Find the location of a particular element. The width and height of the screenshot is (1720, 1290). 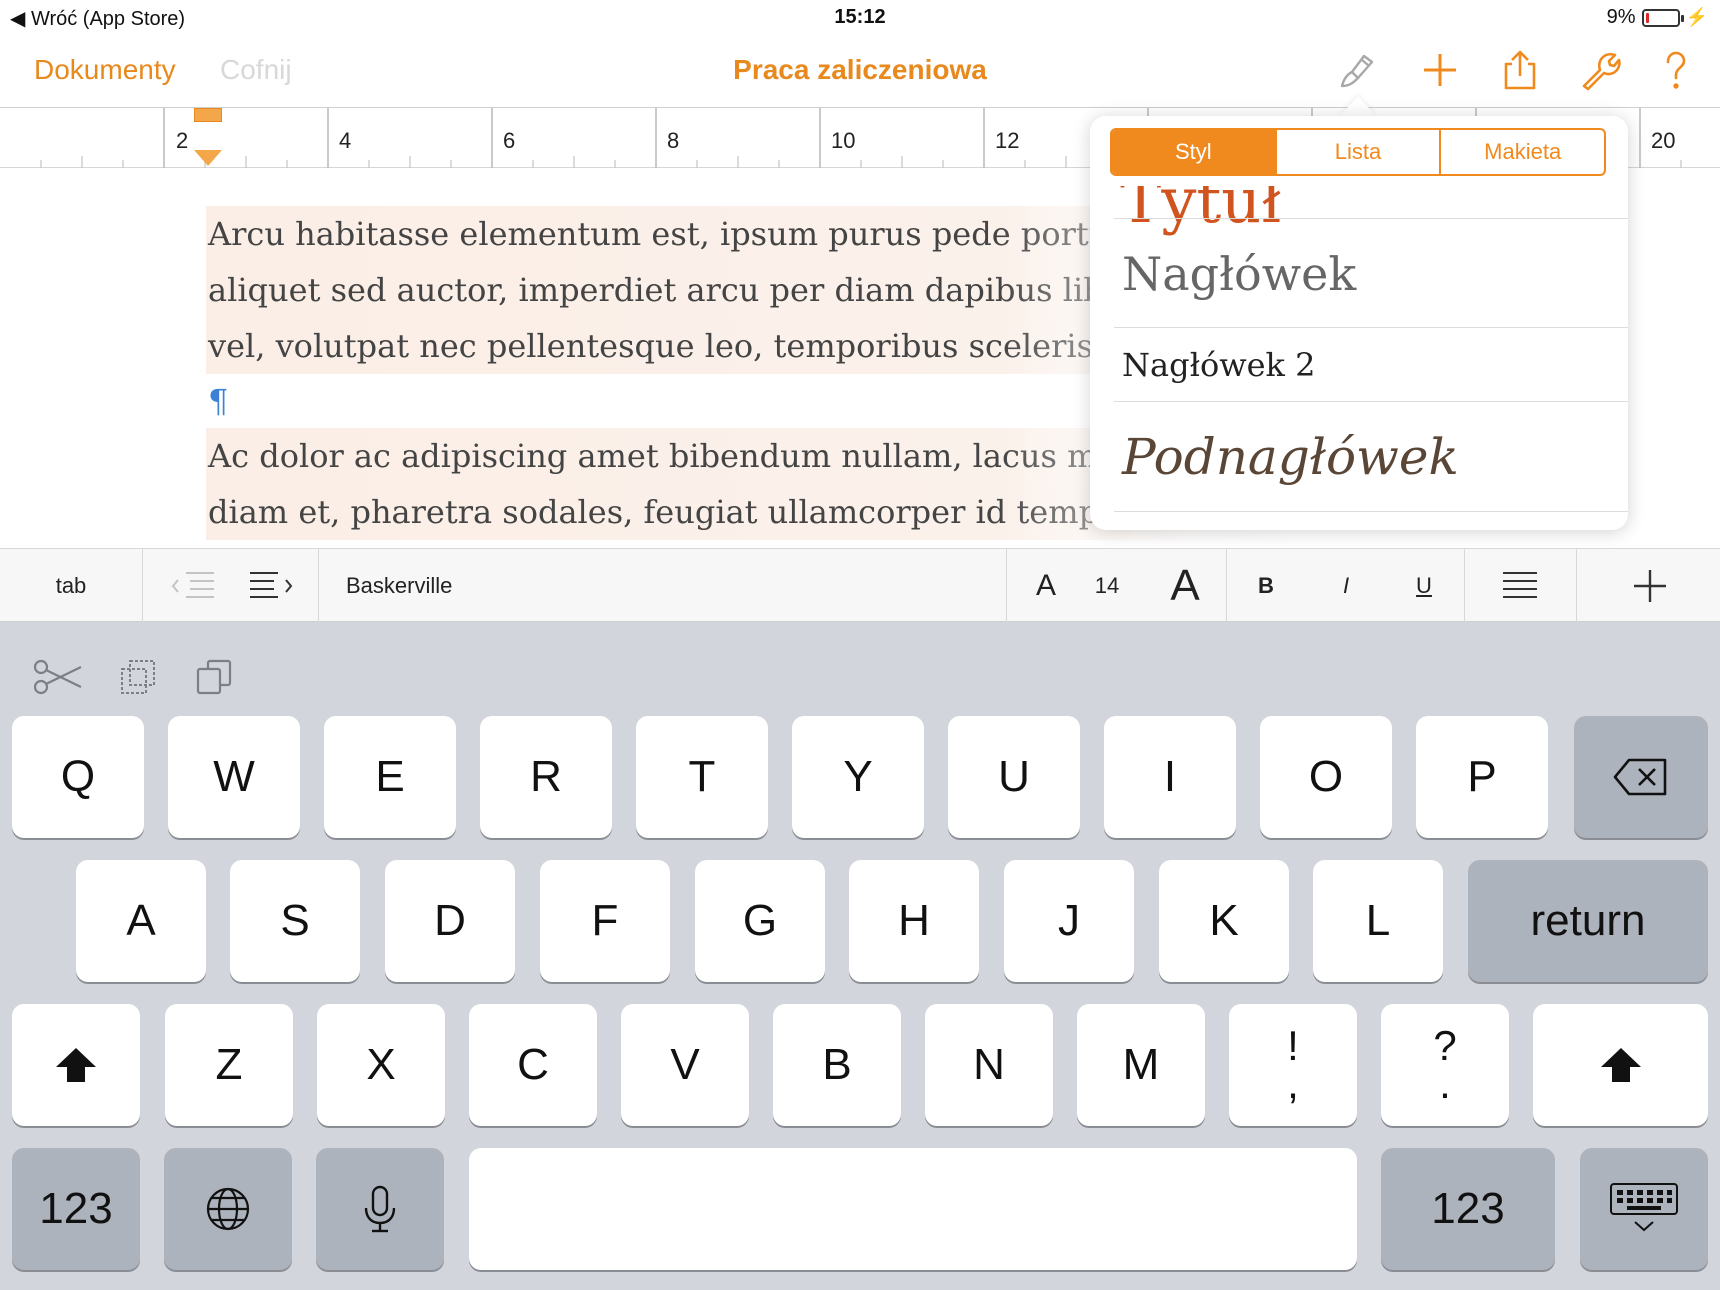

key-b: B is located at coordinates (837, 1065).